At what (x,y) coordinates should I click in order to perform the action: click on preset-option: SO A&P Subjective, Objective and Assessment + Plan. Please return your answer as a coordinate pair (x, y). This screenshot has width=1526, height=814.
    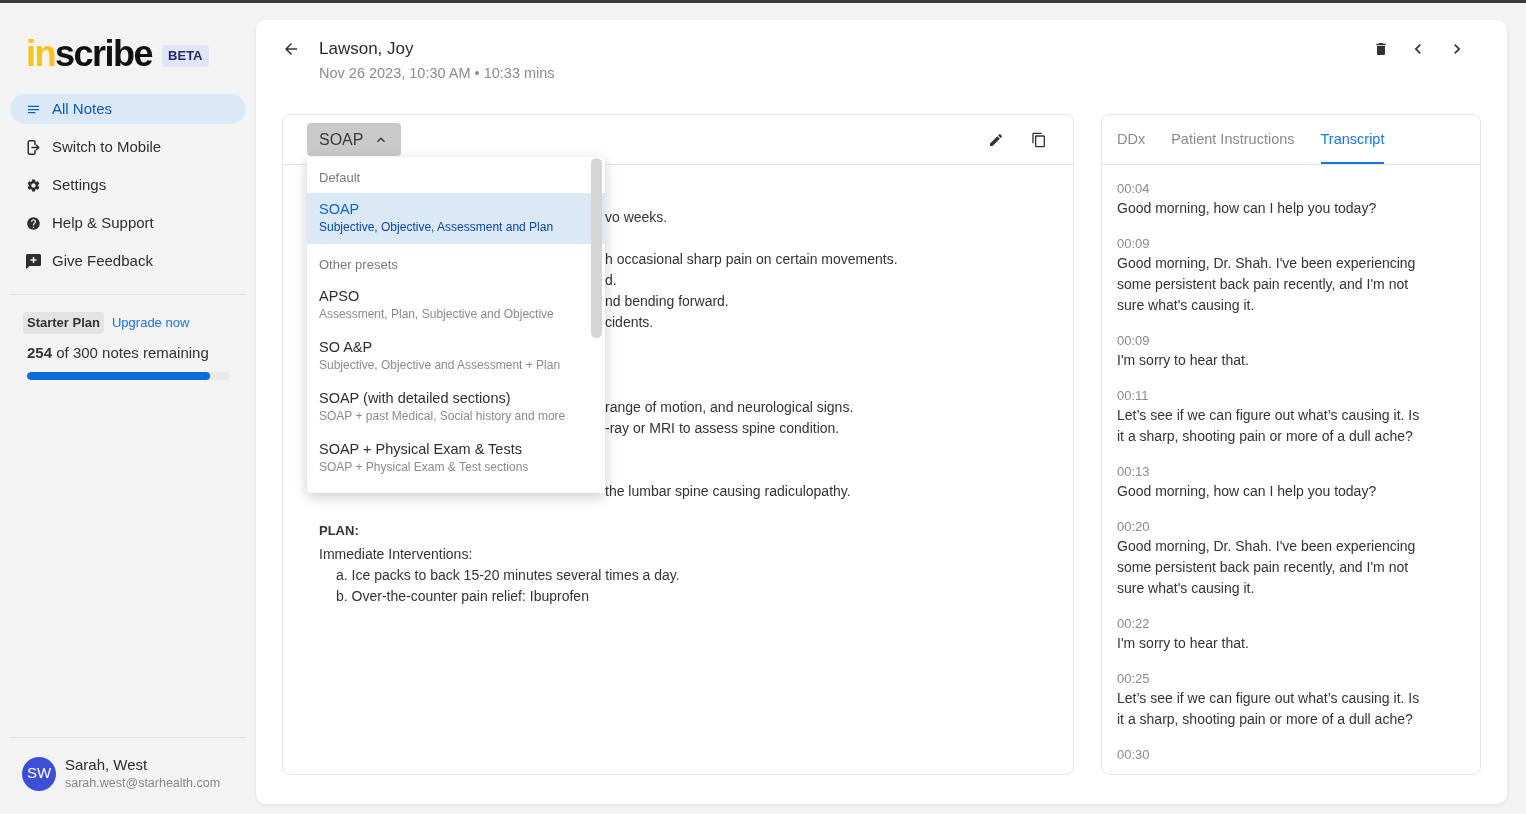
    Looking at the image, I should click on (456, 356).